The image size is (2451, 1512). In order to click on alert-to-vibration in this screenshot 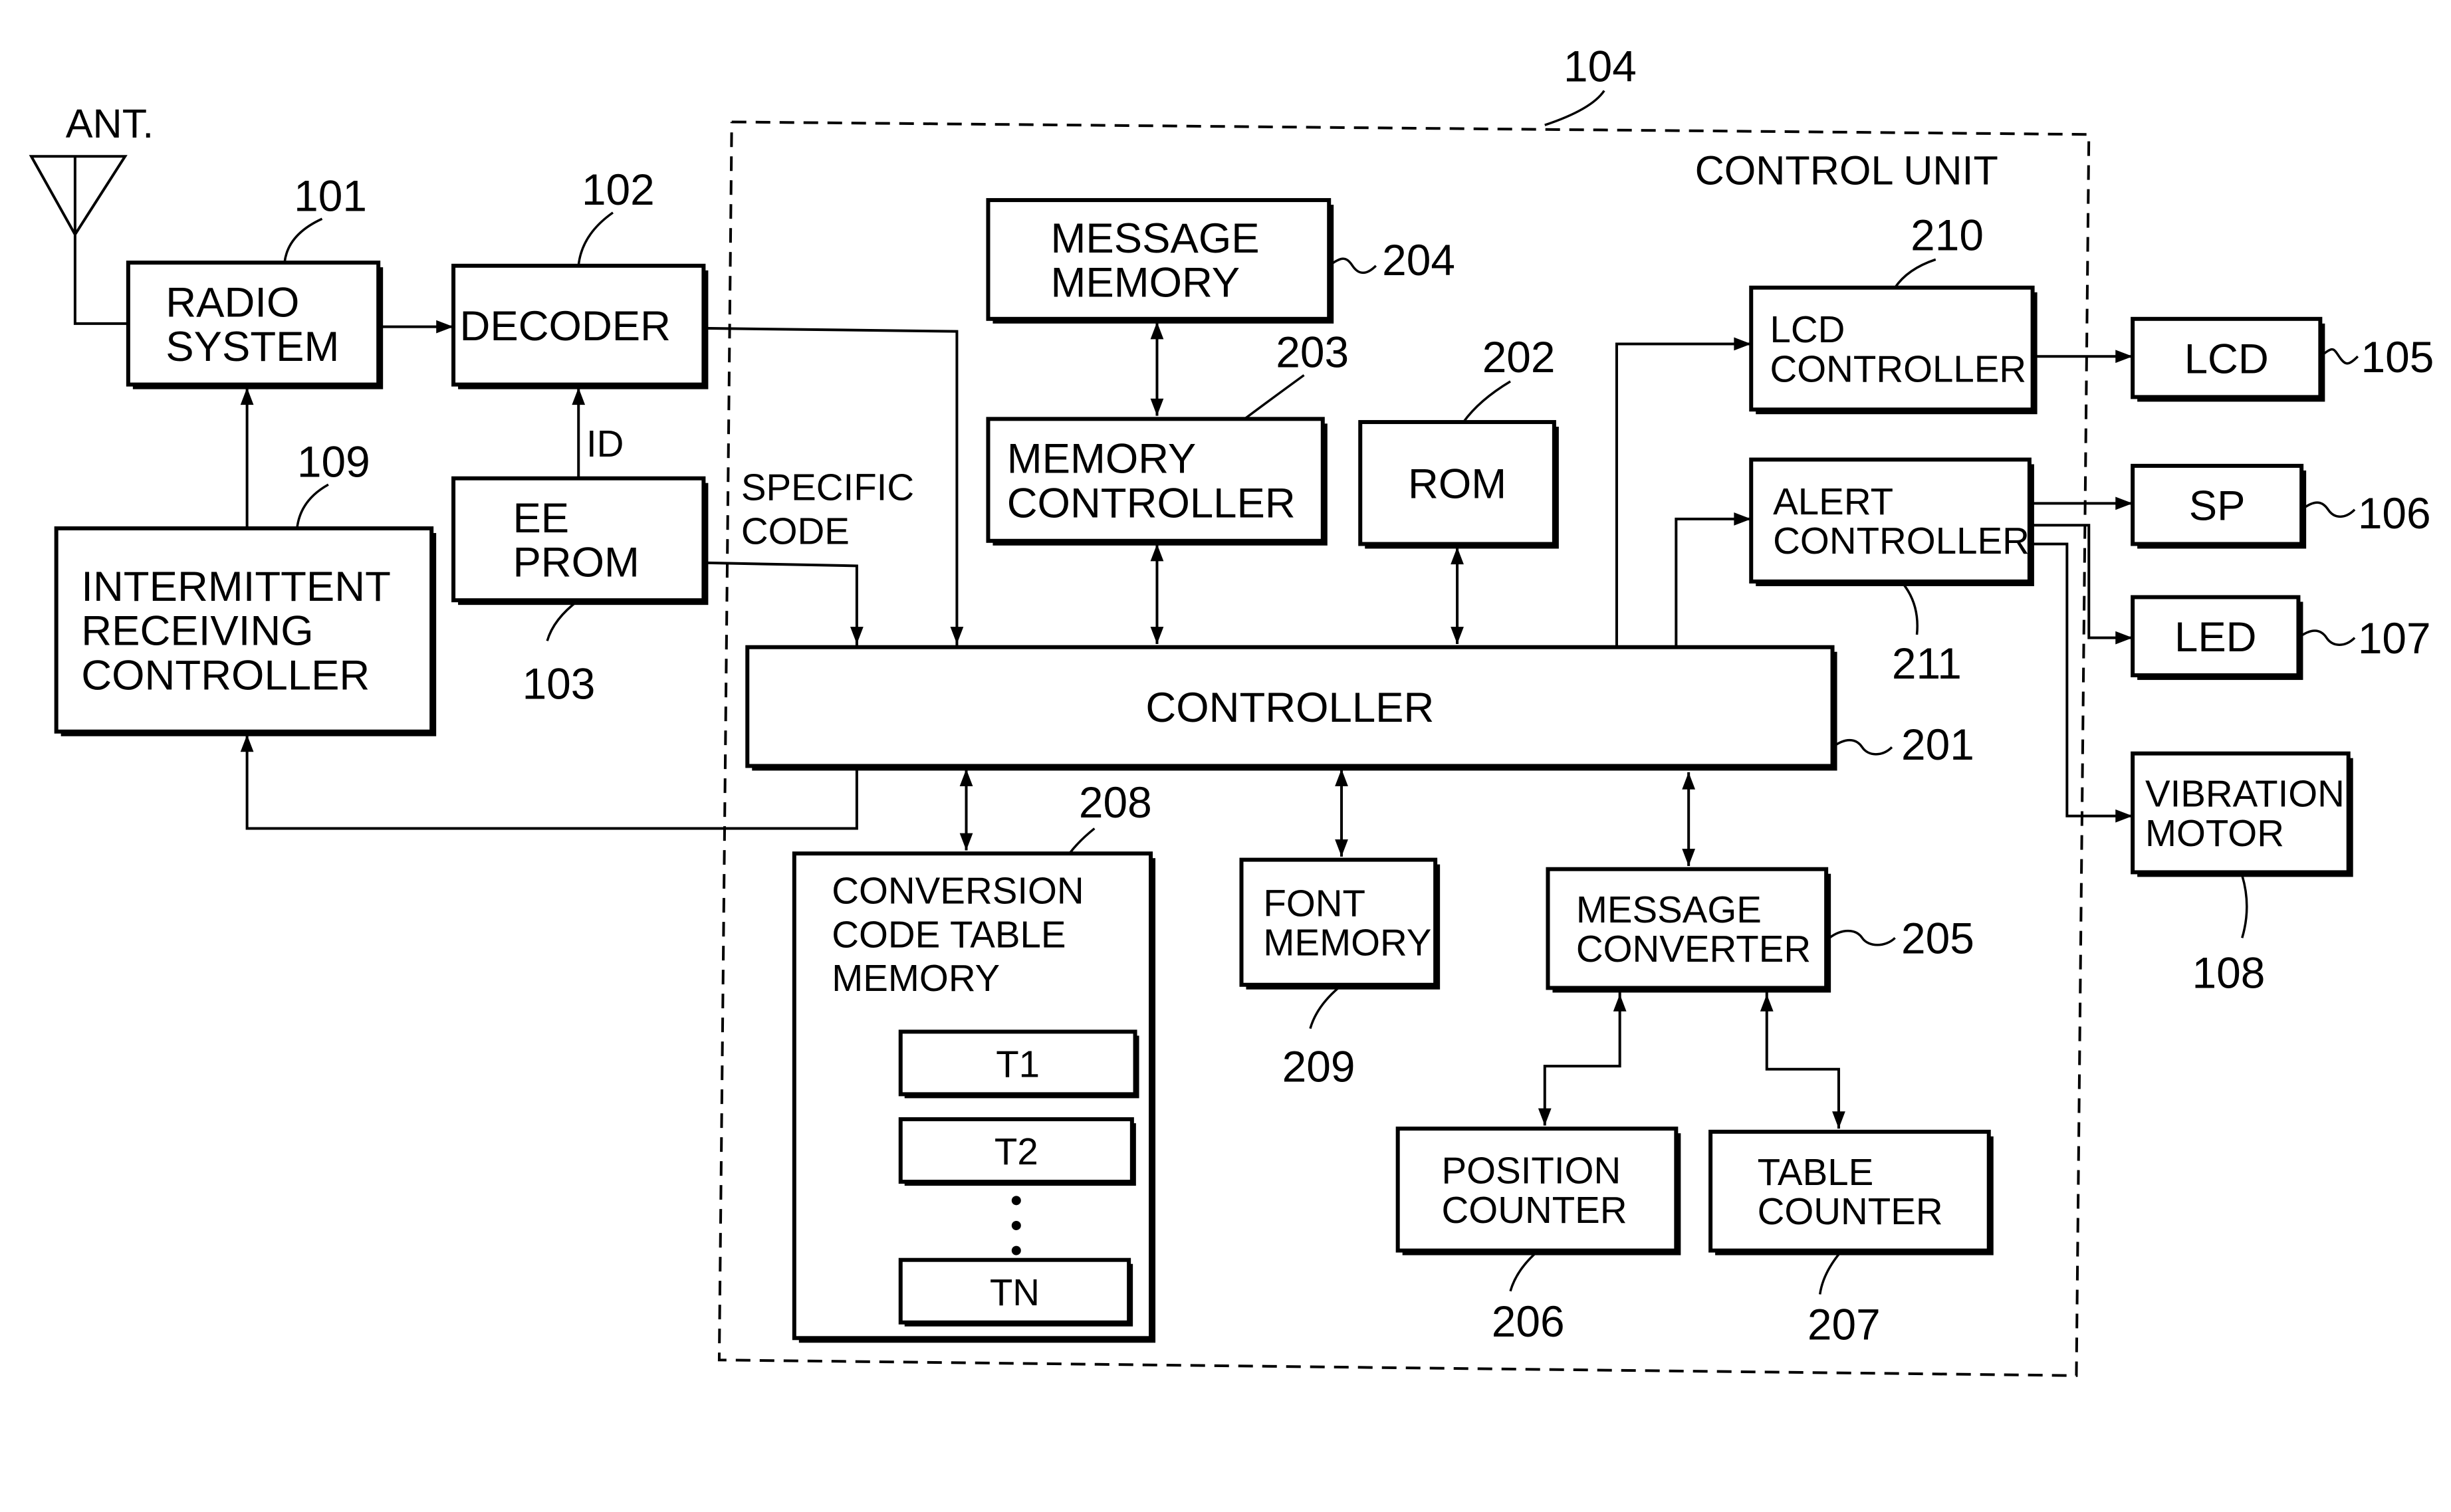, I will do `click(2081, 679)`.